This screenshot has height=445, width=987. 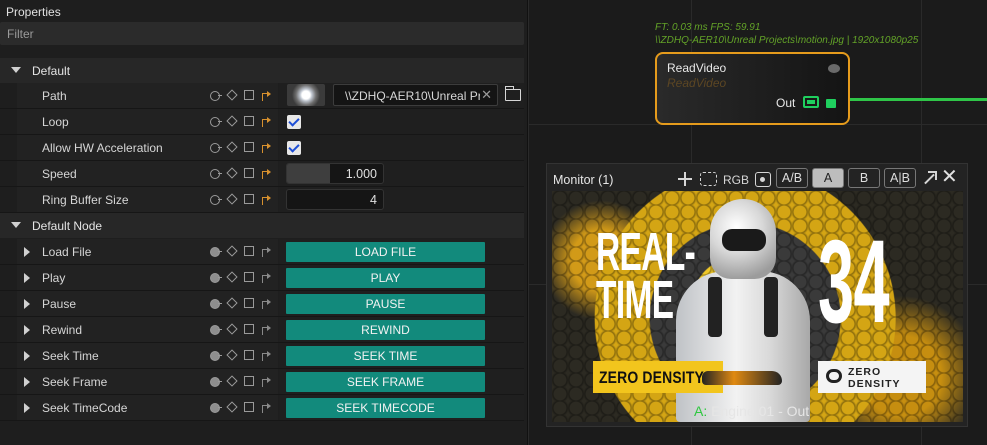 I want to click on section-label: Default Node, so click(x=67, y=226).